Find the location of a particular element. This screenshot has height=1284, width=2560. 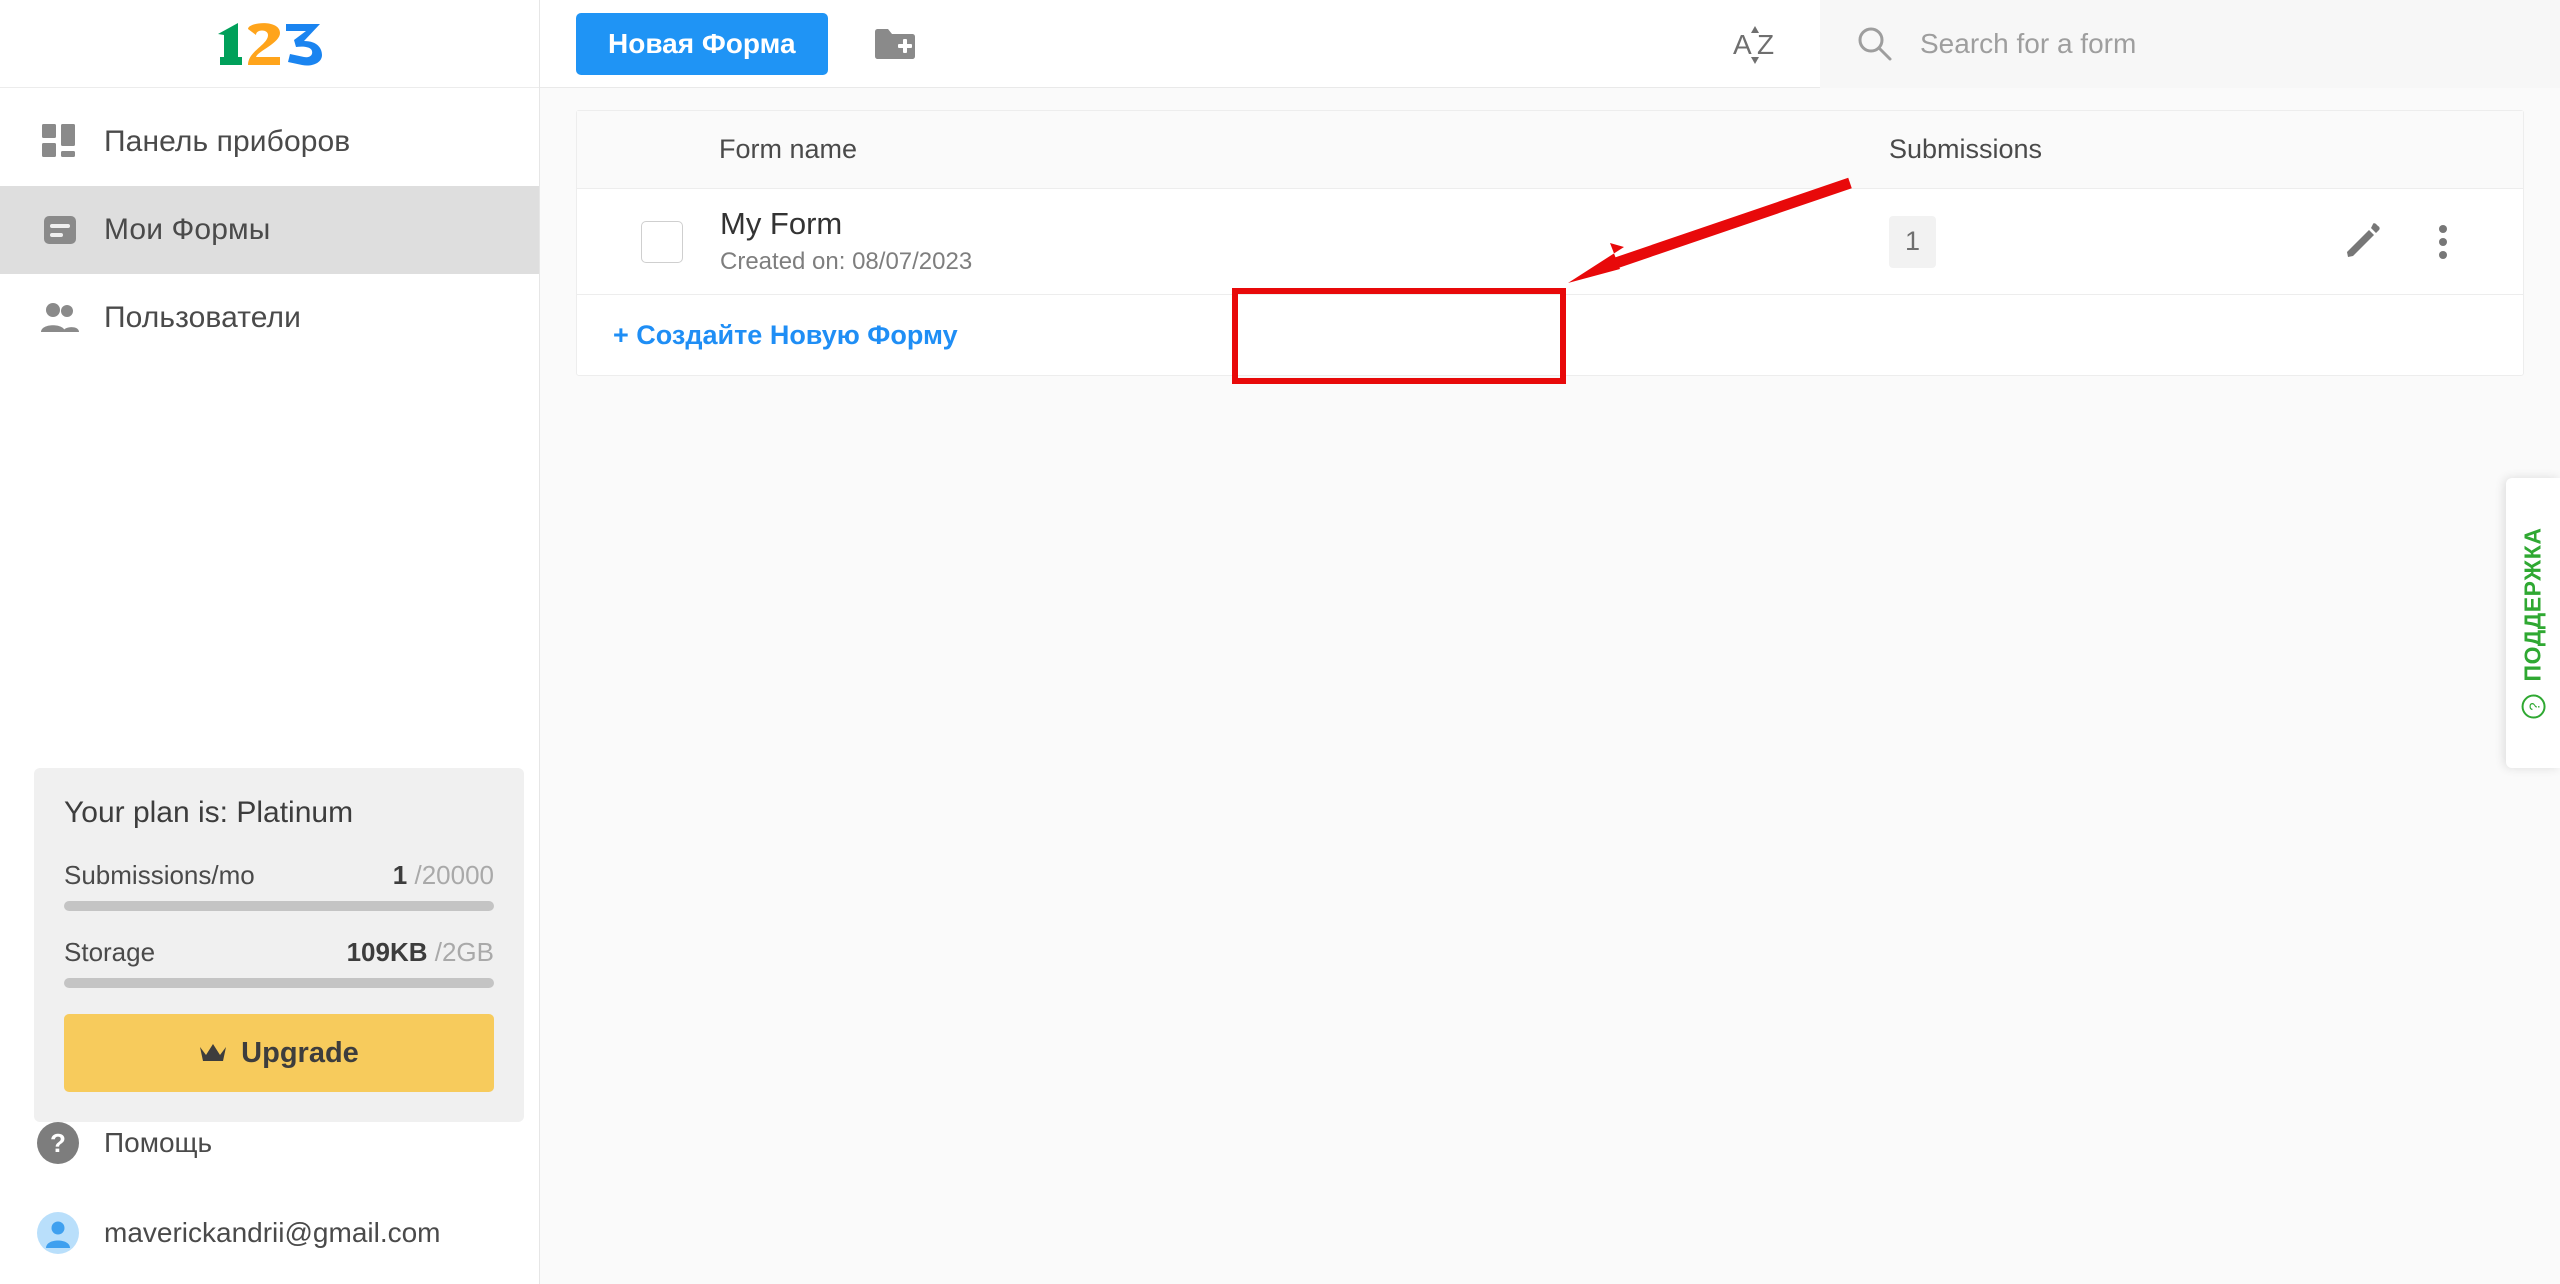

sidebar-nav: Панель приборов Мои Формы Пользователи is located at coordinates (269, 225).